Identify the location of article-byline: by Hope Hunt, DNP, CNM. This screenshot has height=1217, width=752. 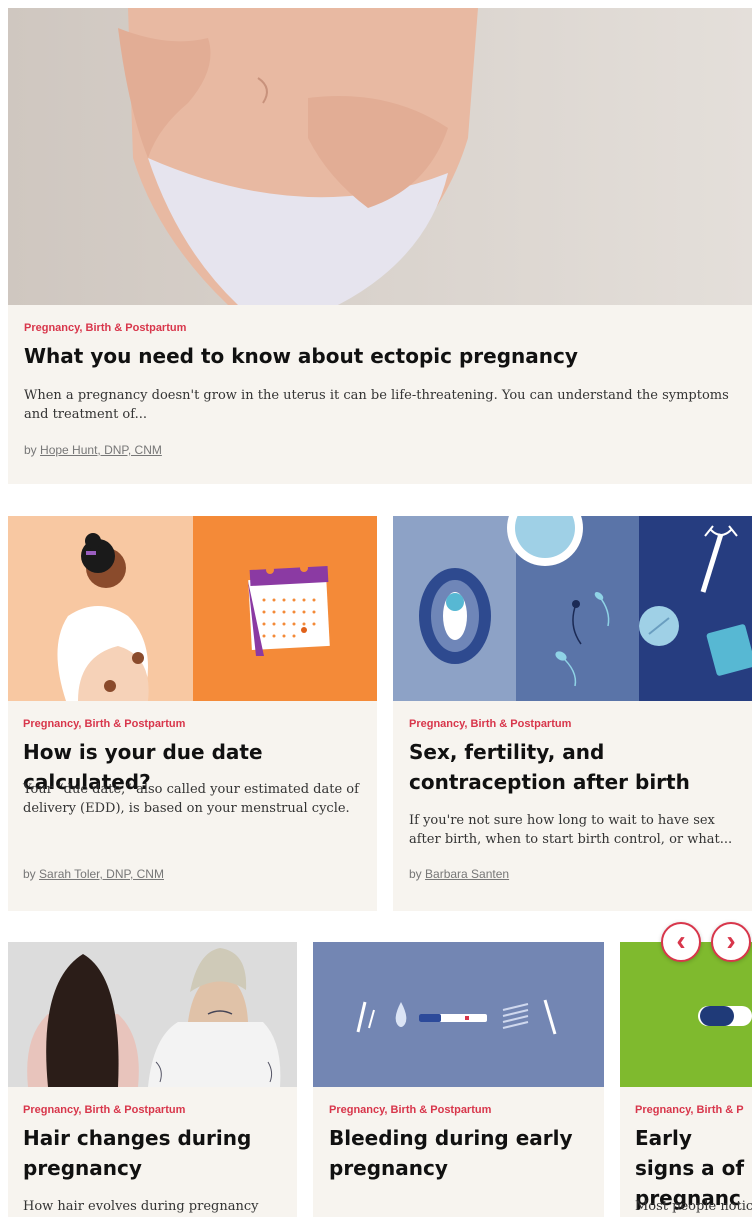
(93, 450).